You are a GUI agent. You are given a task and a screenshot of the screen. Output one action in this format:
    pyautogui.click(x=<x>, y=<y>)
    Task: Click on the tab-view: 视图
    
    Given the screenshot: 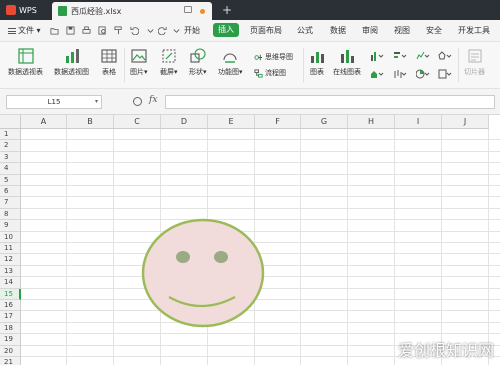 What is the action you would take?
    pyautogui.click(x=402, y=30)
    